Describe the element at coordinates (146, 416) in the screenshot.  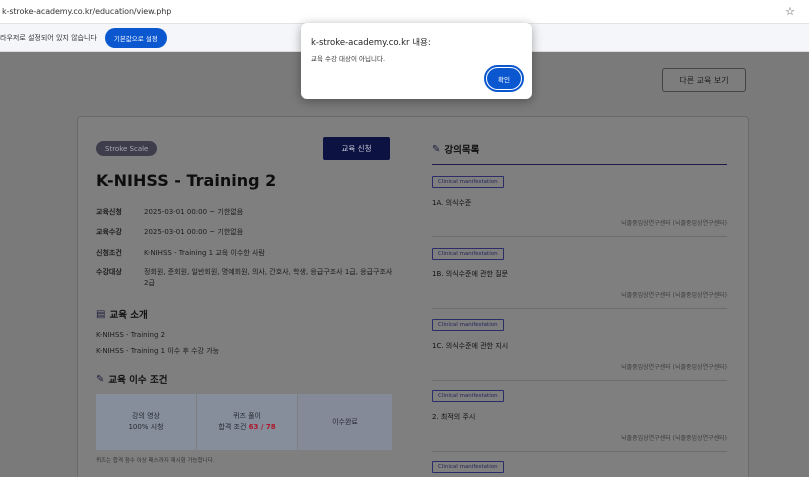
I see `video-label: 강의 영상` at that location.